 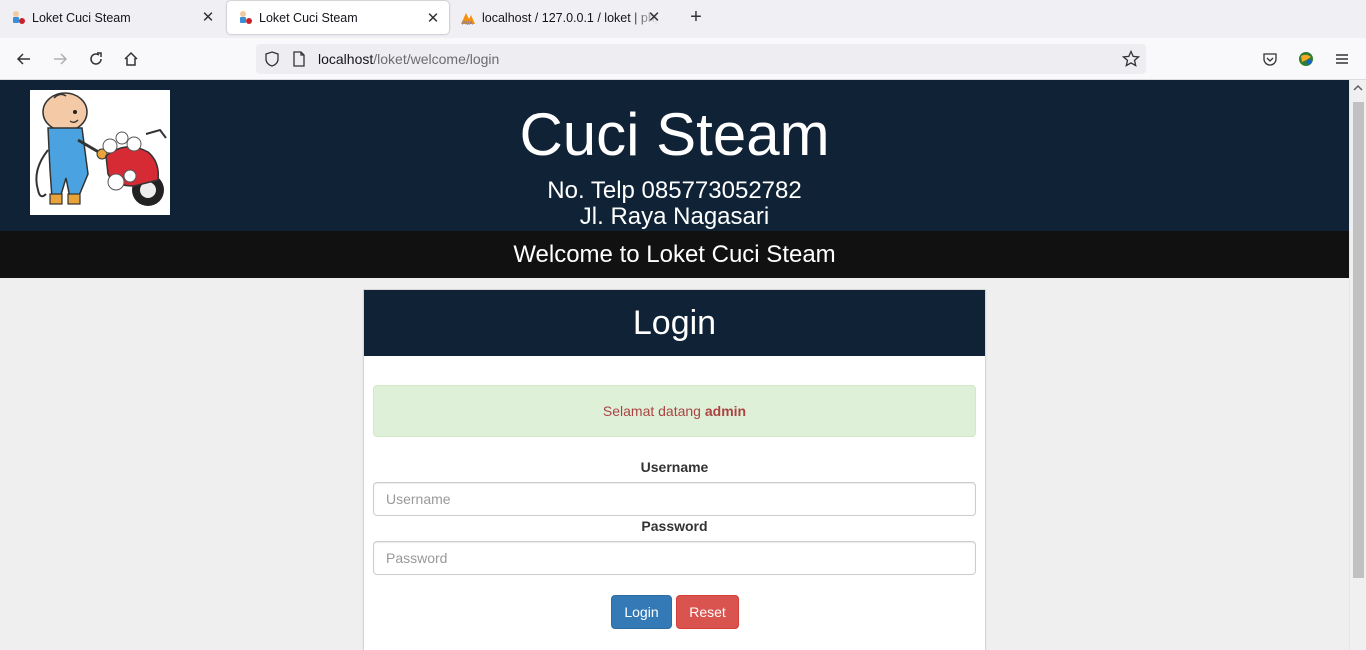 I want to click on url-text: localhost/loket/welcome/login, so click(x=408, y=59).